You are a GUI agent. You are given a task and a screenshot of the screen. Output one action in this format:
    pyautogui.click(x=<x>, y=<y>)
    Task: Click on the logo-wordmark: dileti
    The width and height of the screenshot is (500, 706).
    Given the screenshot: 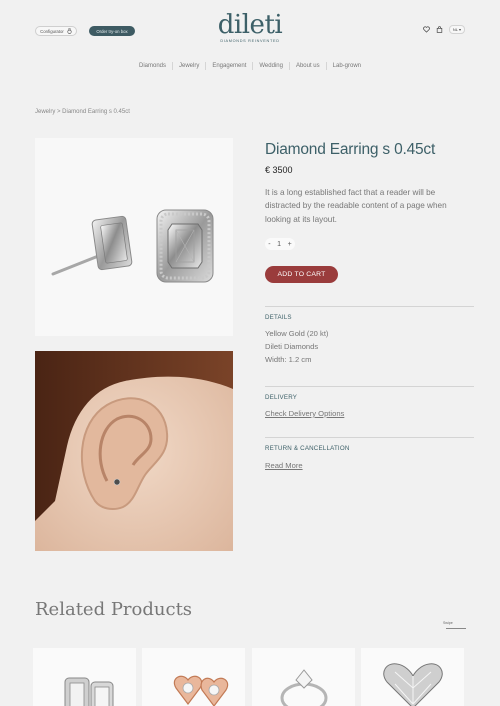 What is the action you would take?
    pyautogui.click(x=250, y=25)
    